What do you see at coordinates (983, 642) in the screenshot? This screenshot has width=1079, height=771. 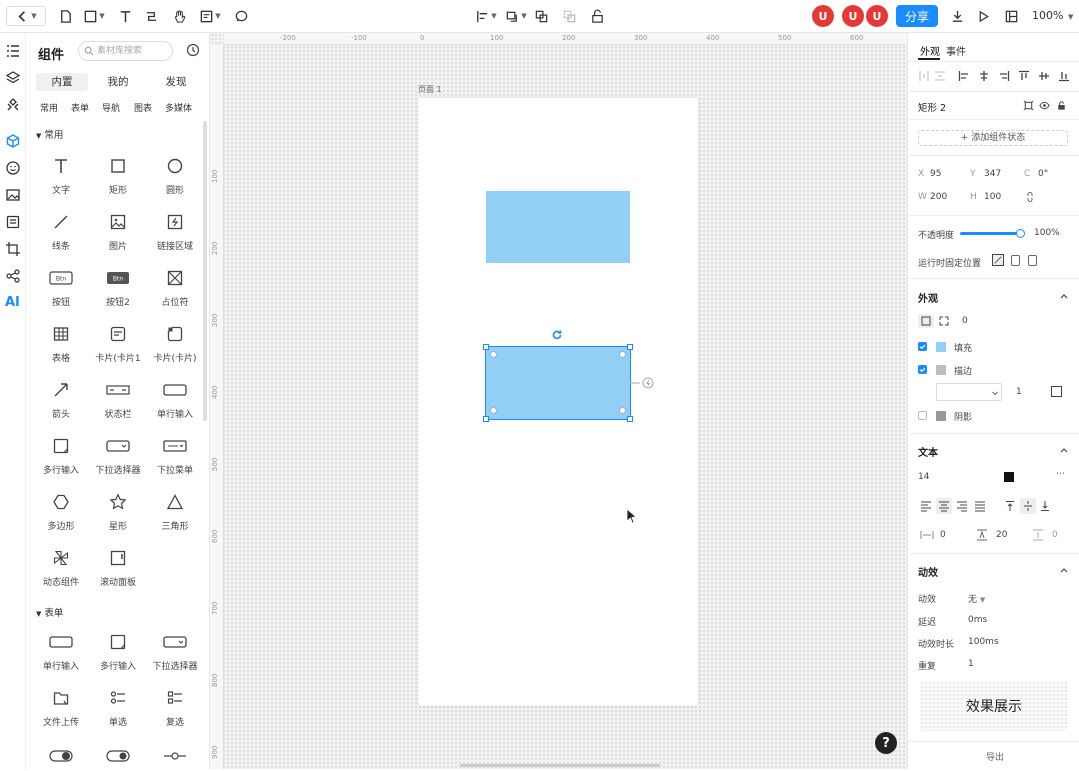 I see `duration-field: 100ms` at bounding box center [983, 642].